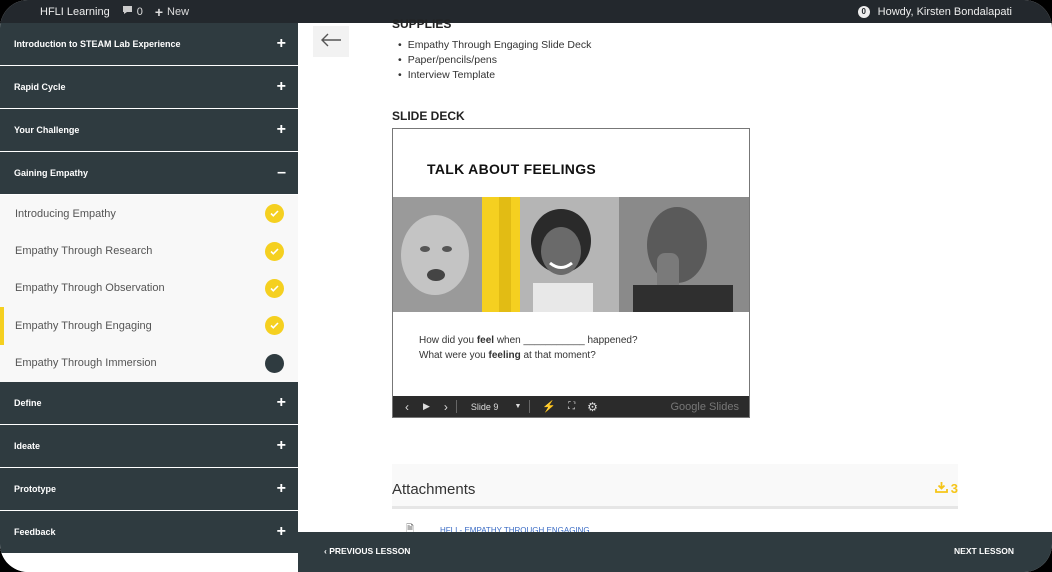 Image resolution: width=1052 pixels, height=572 pixels. What do you see at coordinates (97, 44) in the screenshot?
I see `section-label: Introduction to STEAM Lab Experience` at bounding box center [97, 44].